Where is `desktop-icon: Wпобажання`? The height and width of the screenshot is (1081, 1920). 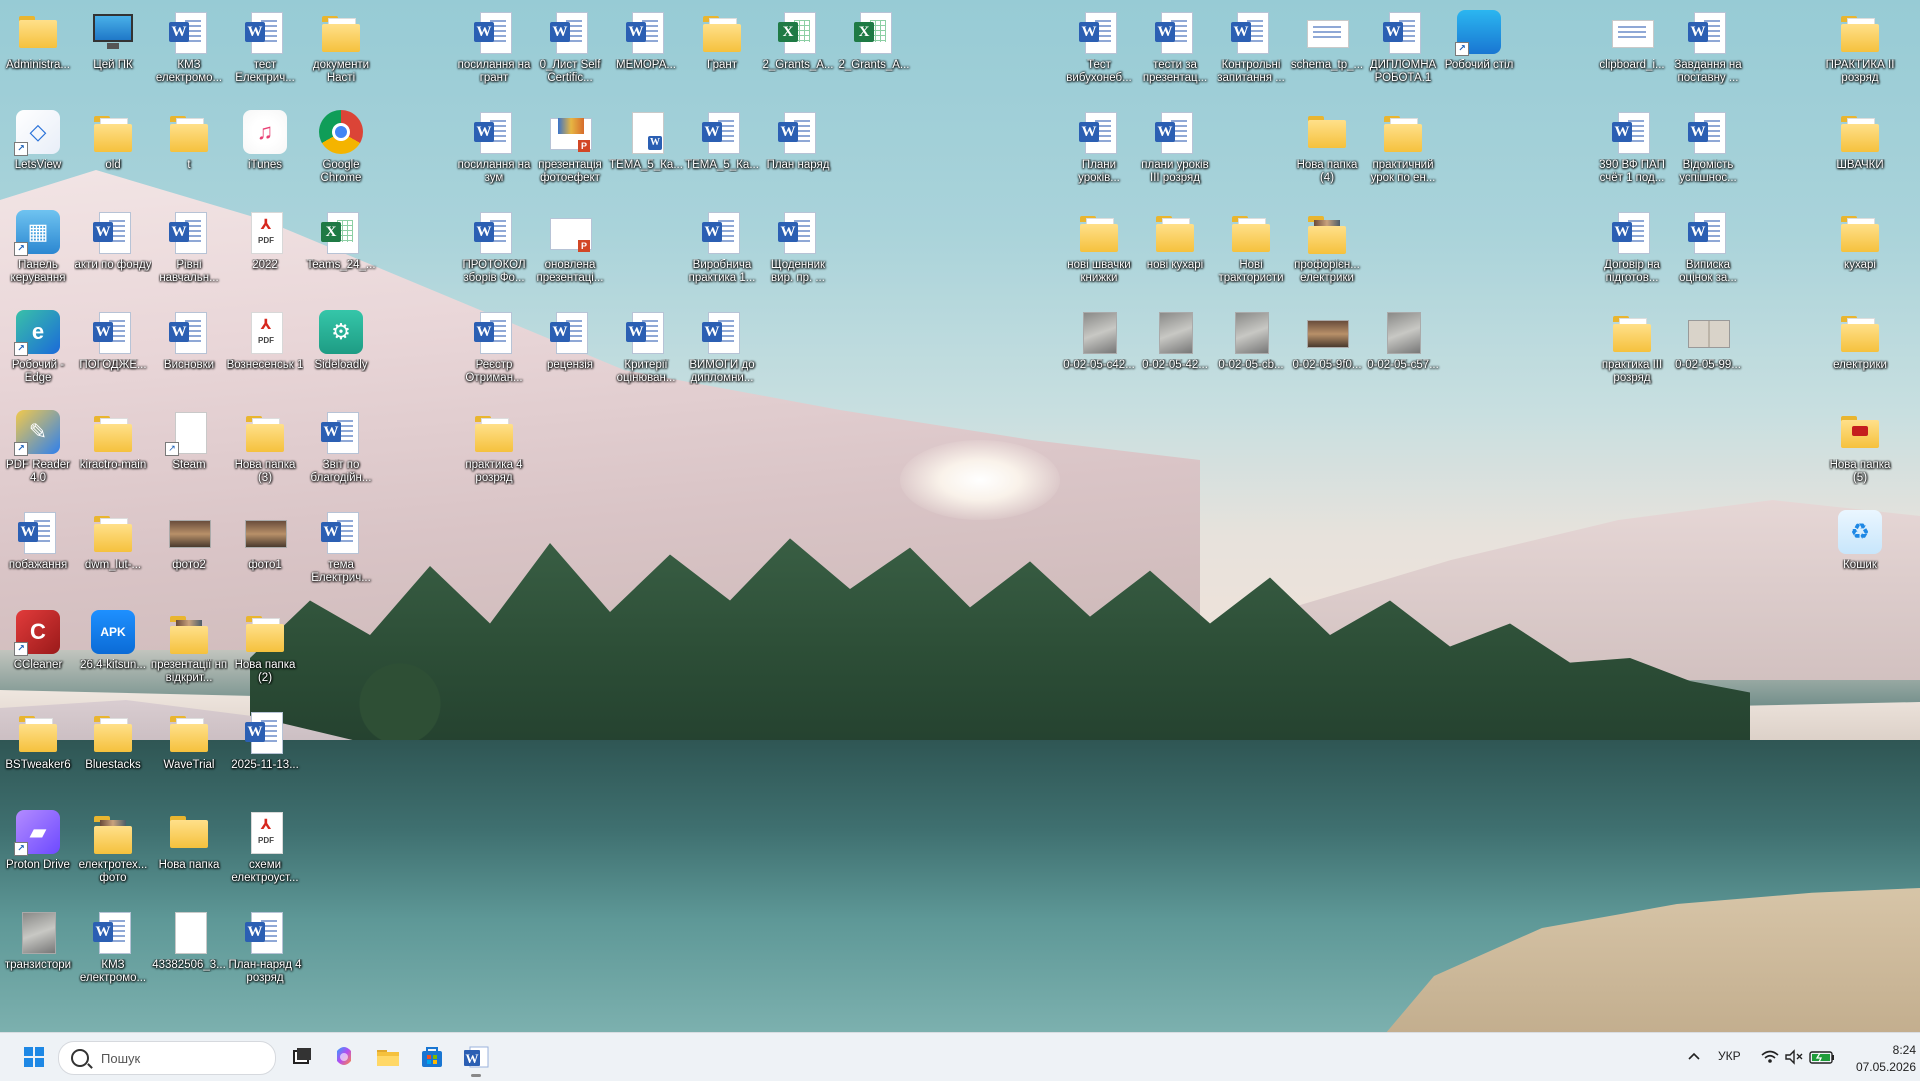
desktop-icon: Wпобажання is located at coordinates (38, 552).